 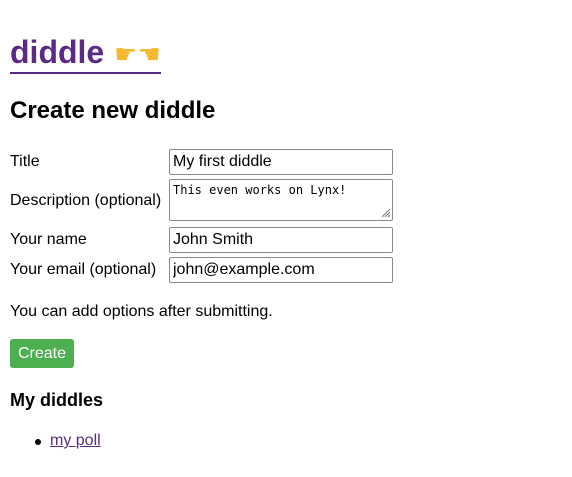 I want to click on resize-grip-icon, so click(x=386, y=213).